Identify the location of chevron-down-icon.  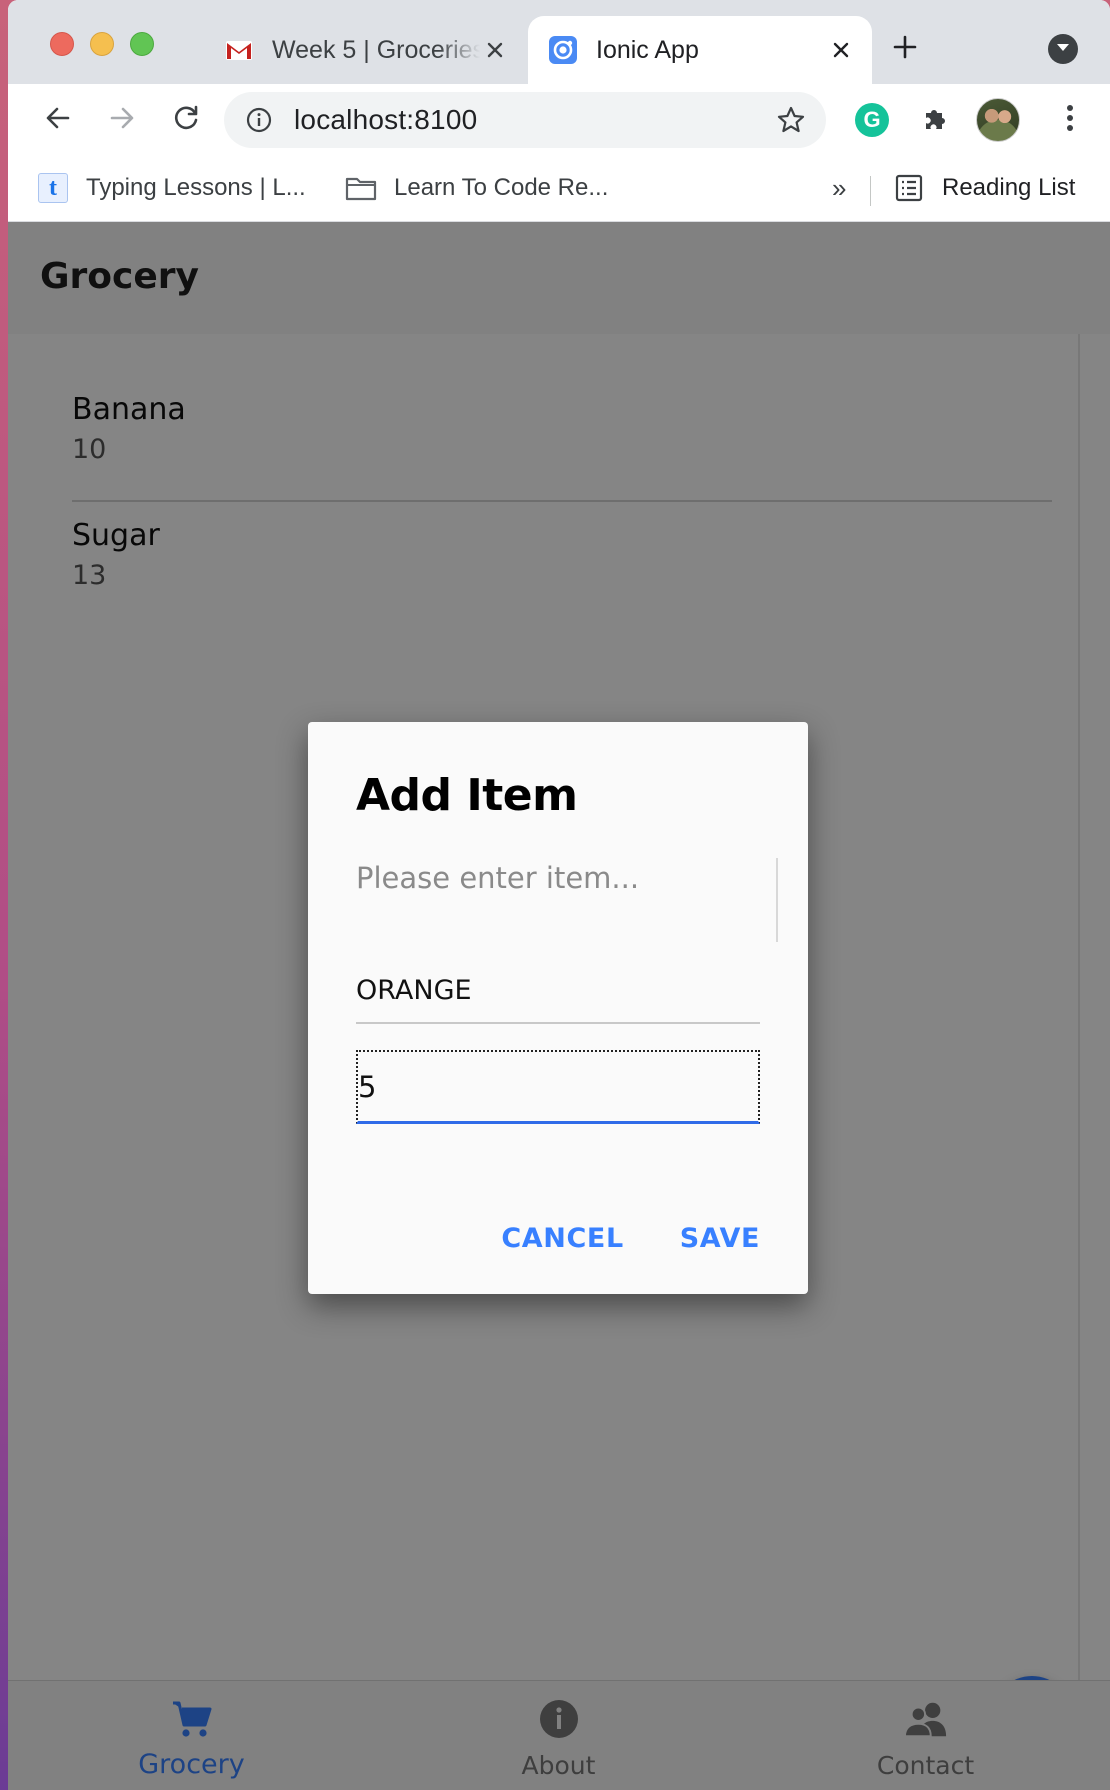
(1063, 49).